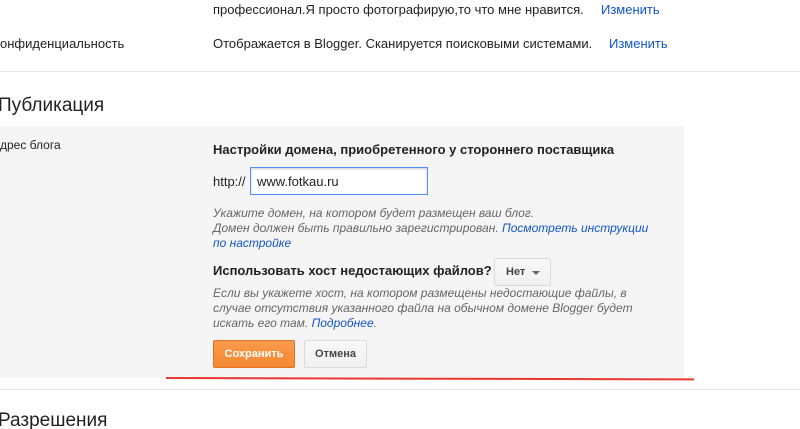  Describe the element at coordinates (430, 379) in the screenshot. I see `annotation-underline` at that location.